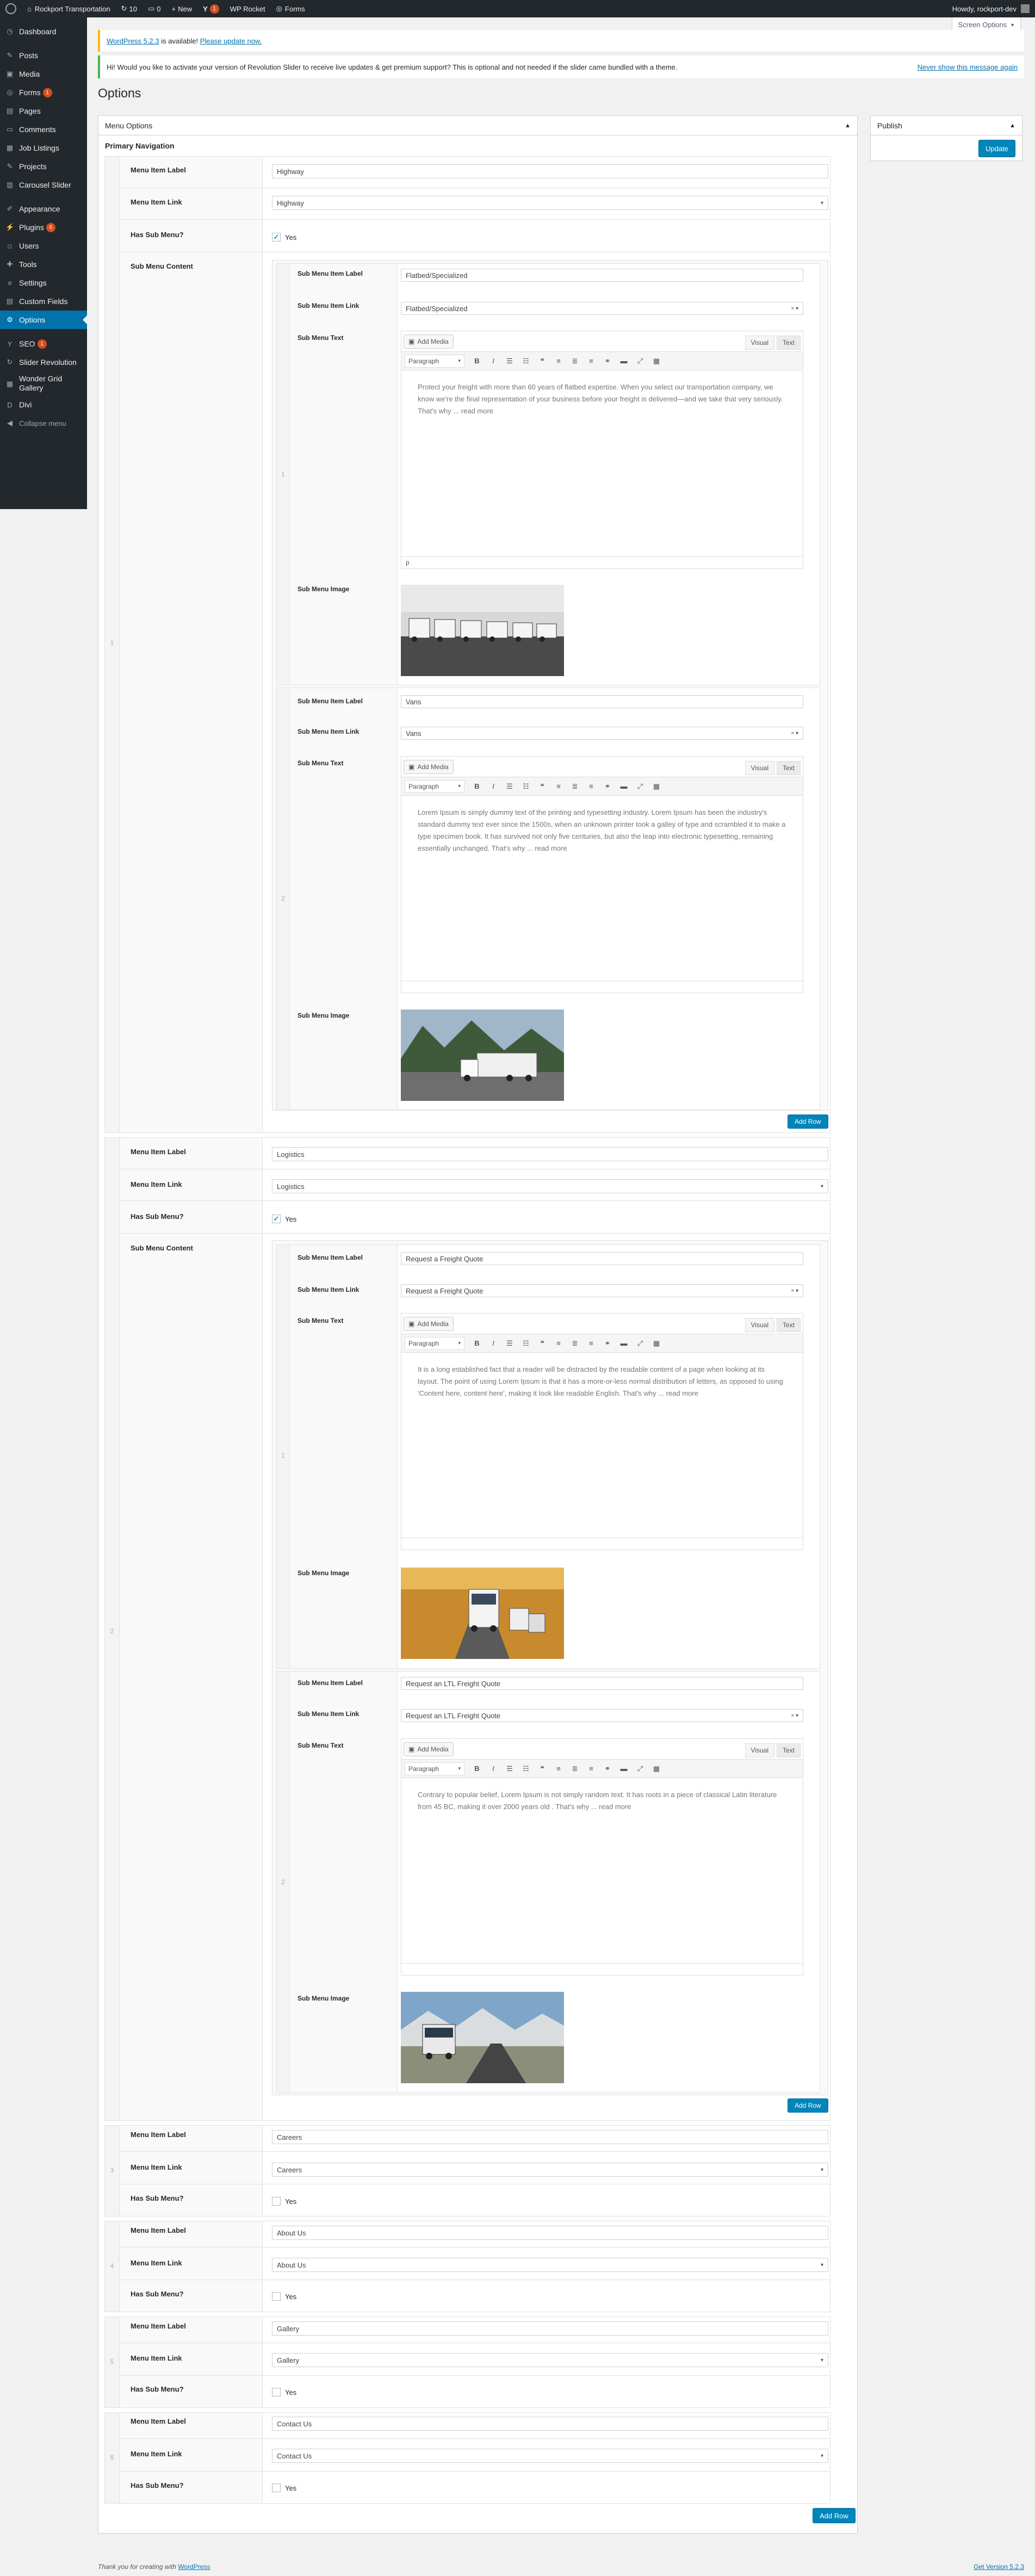 This screenshot has height=2576, width=1035. Describe the element at coordinates (550, 1154) in the screenshot. I see `menu-item-label-input: Logistics` at that location.